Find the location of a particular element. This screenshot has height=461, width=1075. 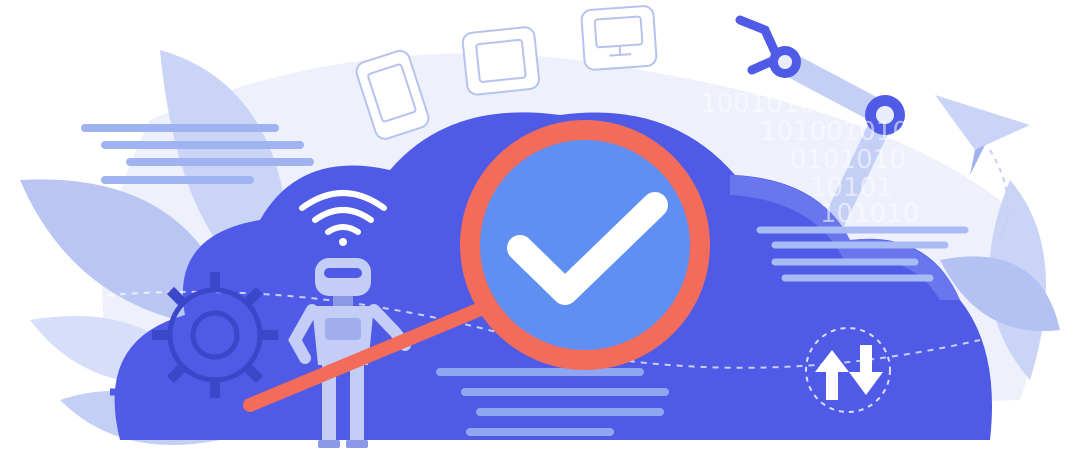

binary-row: 0101010 is located at coordinates (848, 160).